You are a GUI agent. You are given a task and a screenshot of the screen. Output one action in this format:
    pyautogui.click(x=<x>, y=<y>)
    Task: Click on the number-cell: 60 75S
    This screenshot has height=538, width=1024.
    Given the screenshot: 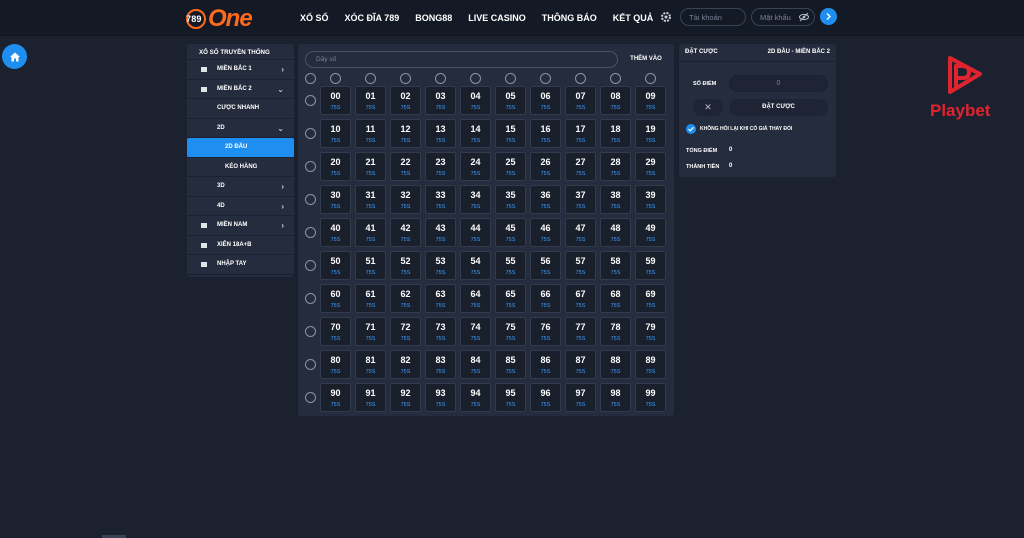 What is the action you would take?
    pyautogui.click(x=335, y=298)
    